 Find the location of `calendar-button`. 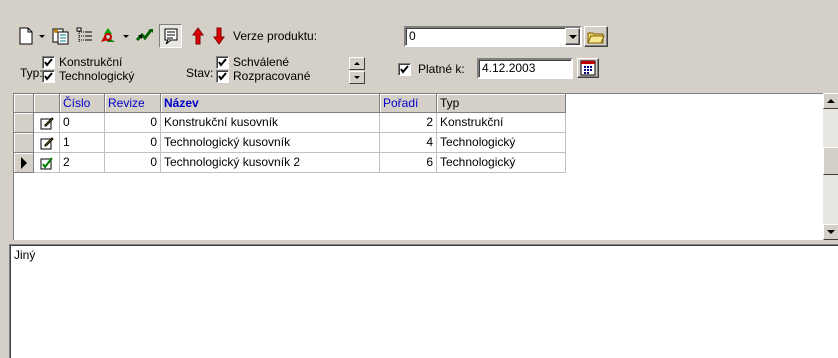

calendar-button is located at coordinates (588, 68).